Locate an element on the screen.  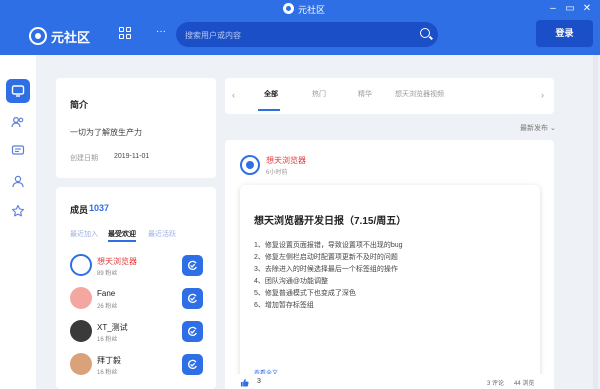
rail-item-favorites is located at coordinates (18, 211).